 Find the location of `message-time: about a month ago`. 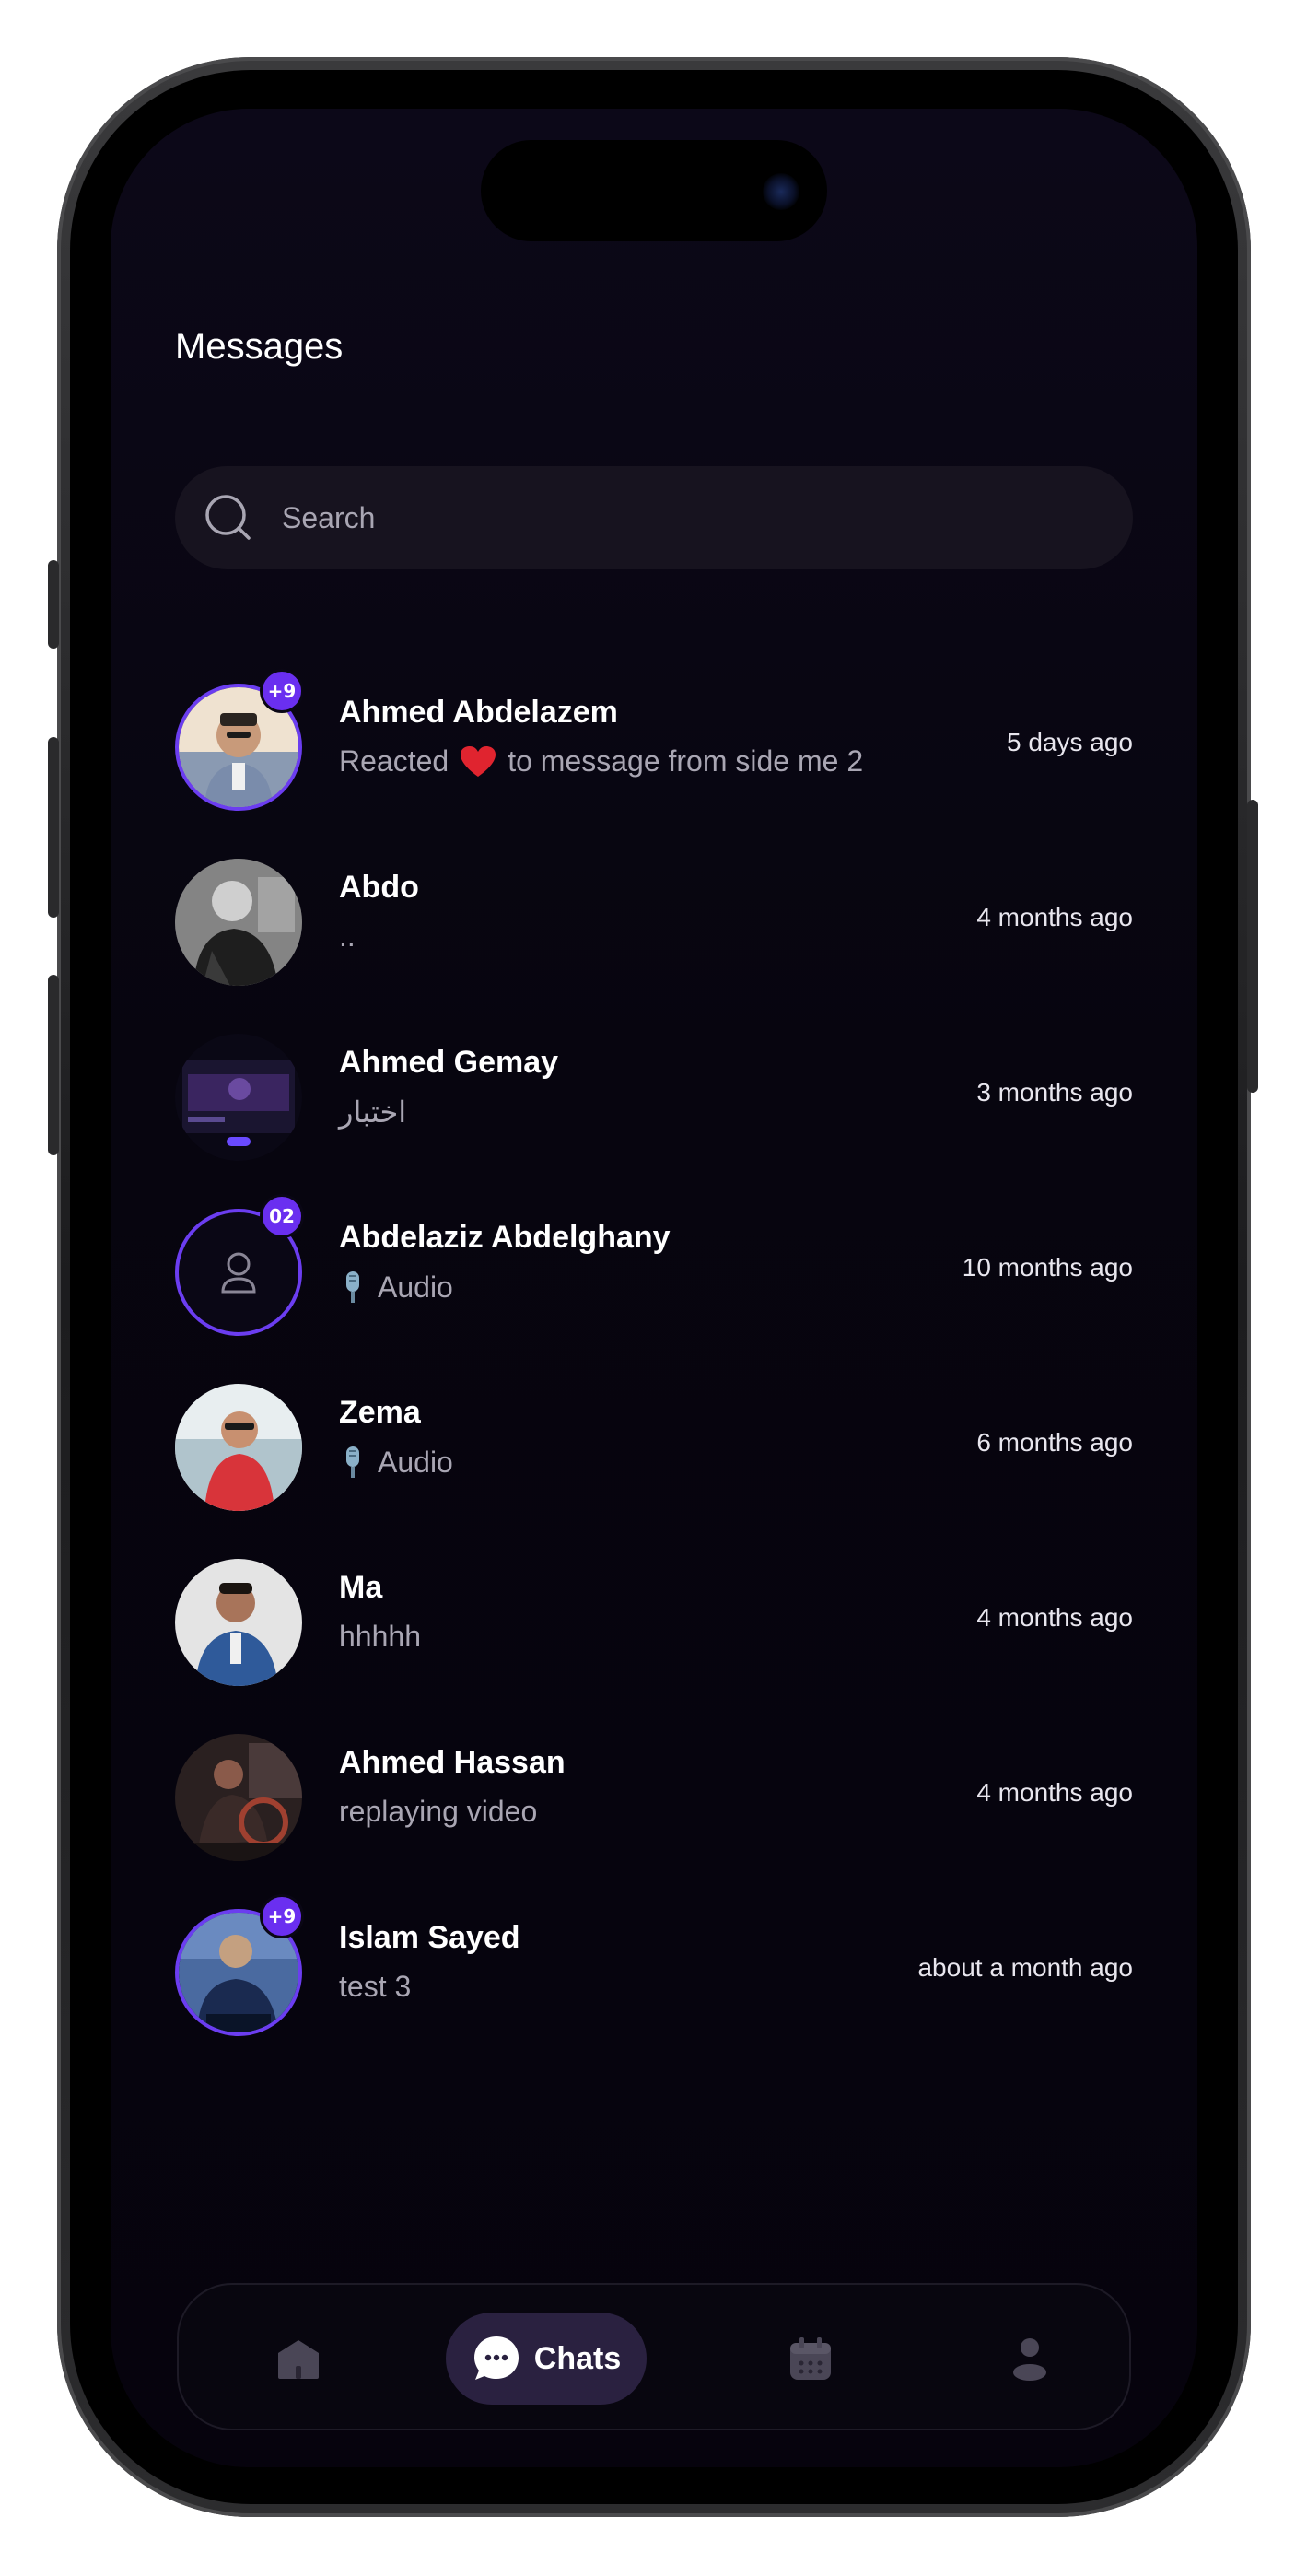

message-time: about a month ago is located at coordinates (1025, 1967).